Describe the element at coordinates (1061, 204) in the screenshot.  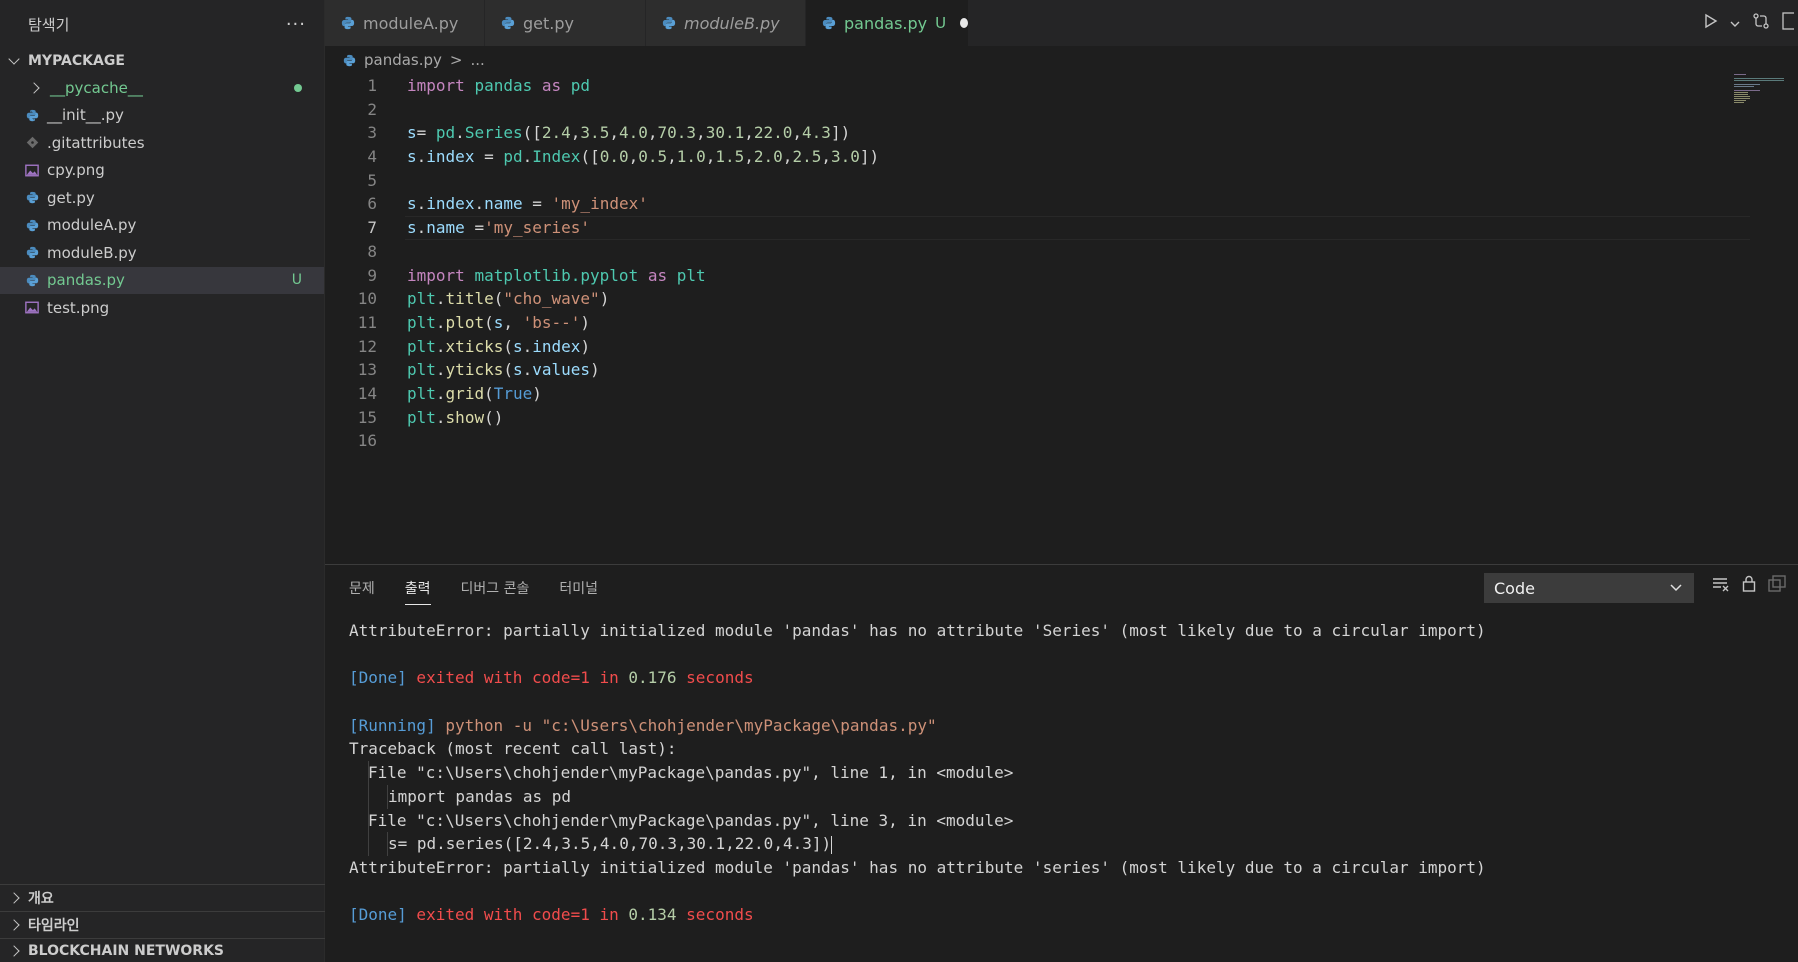
I see `code-line: 6 s.index.name = 'my_index'` at that location.